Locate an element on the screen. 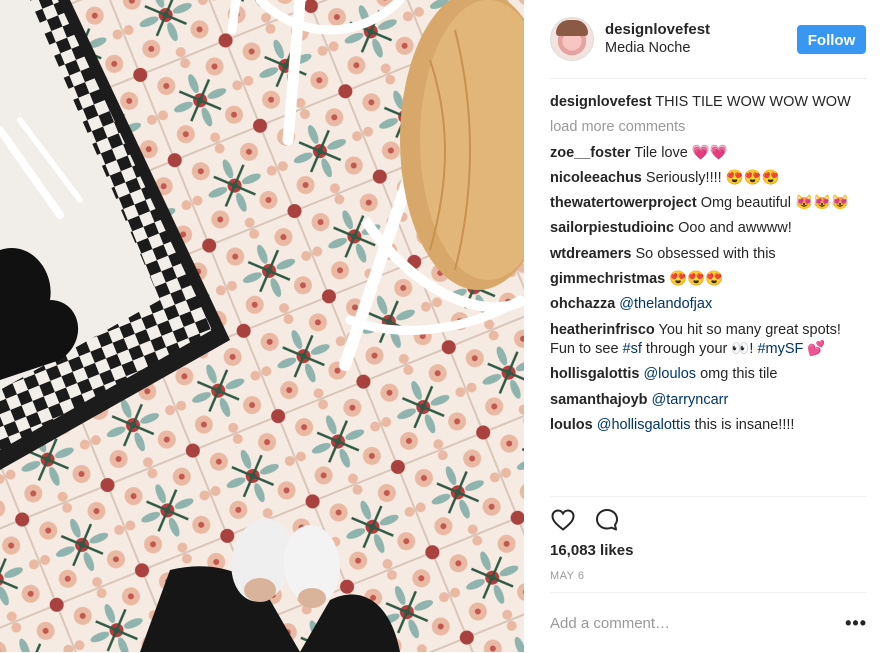  comment-username: wtdreamers is located at coordinates (590, 254).